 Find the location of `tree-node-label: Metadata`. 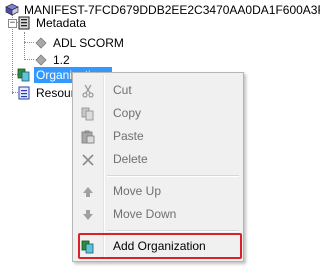

tree-node-label: Metadata is located at coordinates (61, 23).